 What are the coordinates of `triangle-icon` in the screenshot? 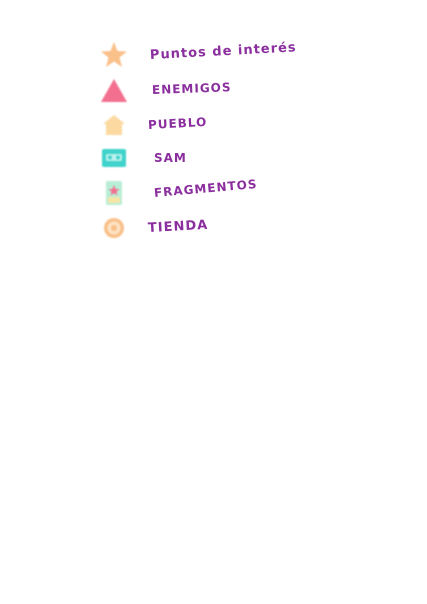 It's located at (114, 90).